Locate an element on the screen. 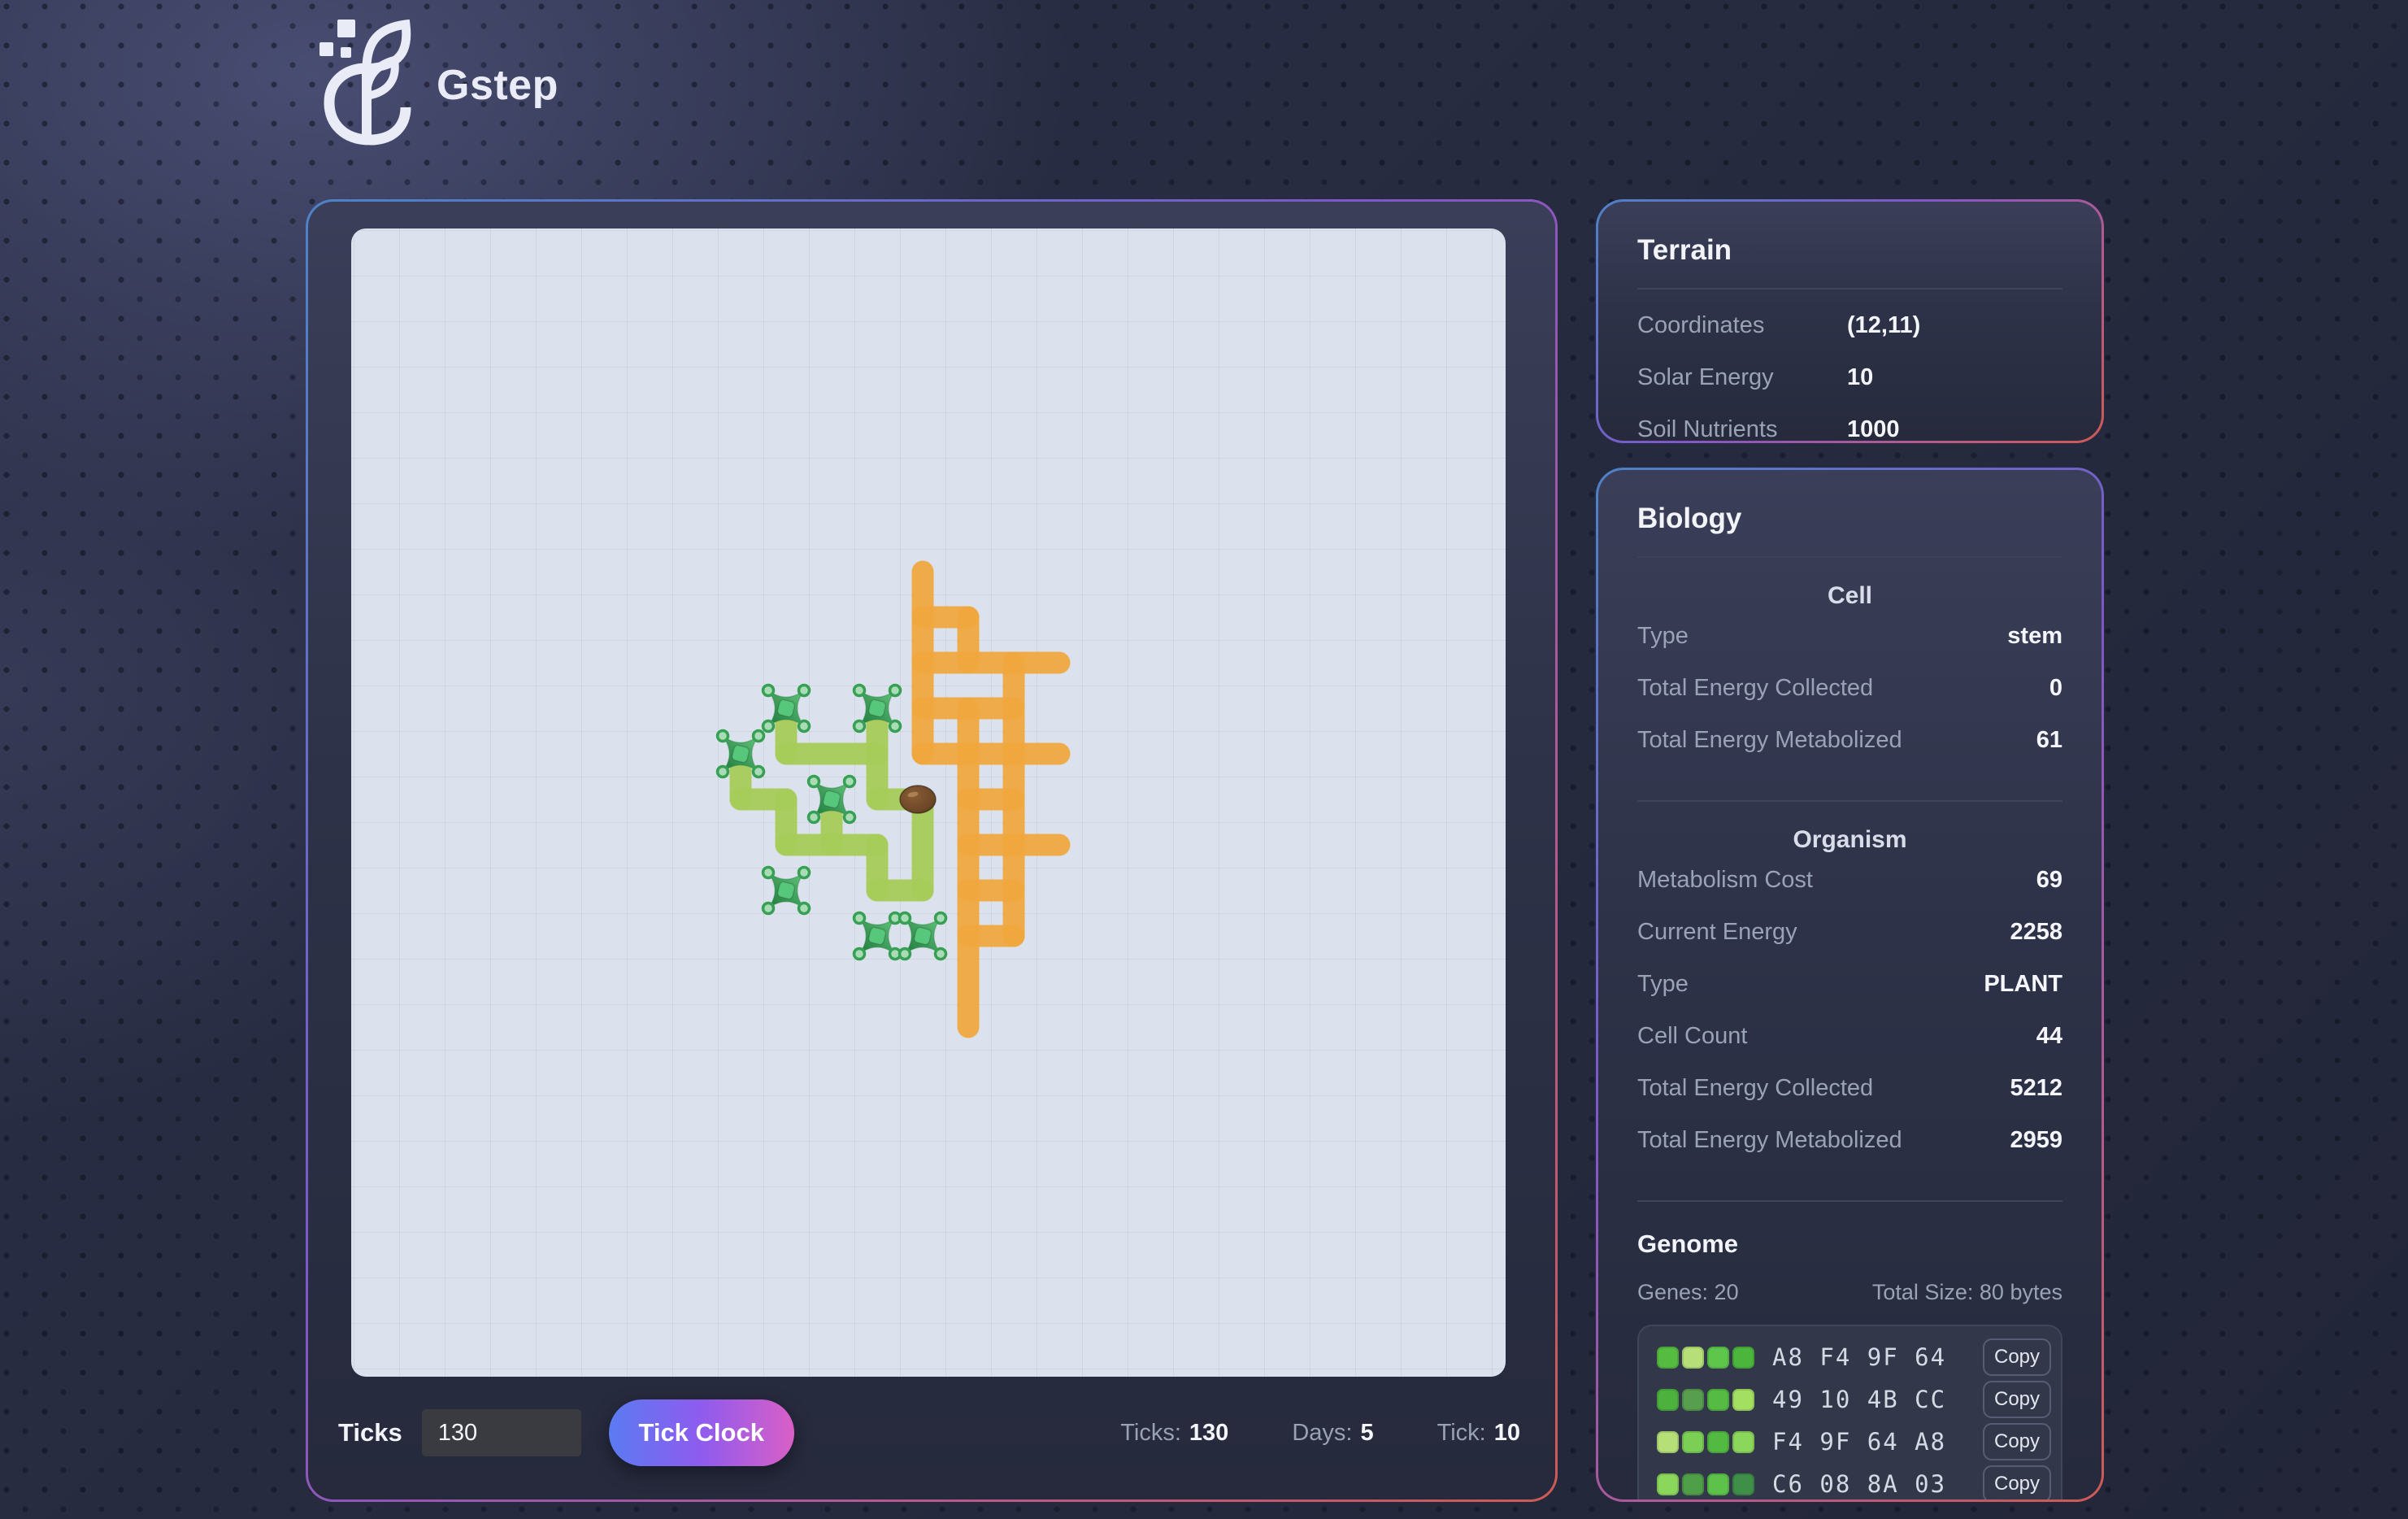  stat-ticks-label: Ticks: is located at coordinates (1150, 1432).